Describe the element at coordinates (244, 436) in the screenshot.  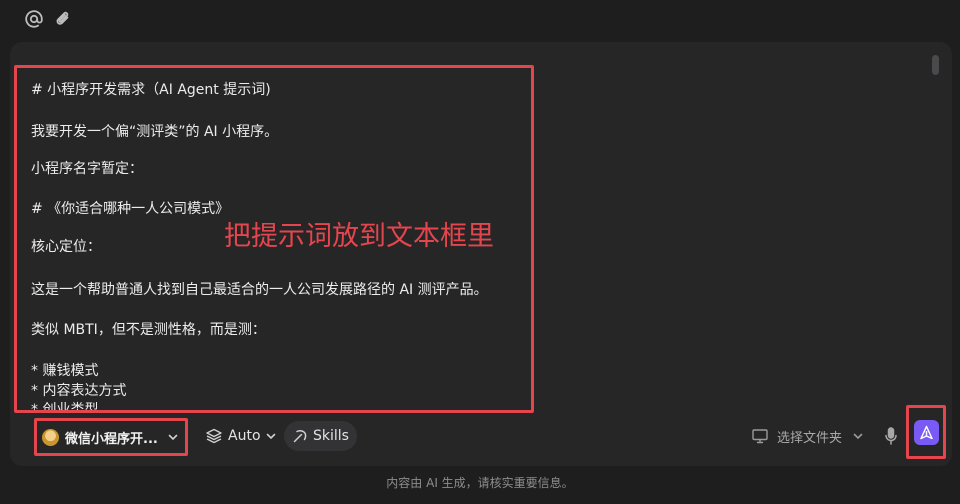
I see `mode-label: Auto` at that location.